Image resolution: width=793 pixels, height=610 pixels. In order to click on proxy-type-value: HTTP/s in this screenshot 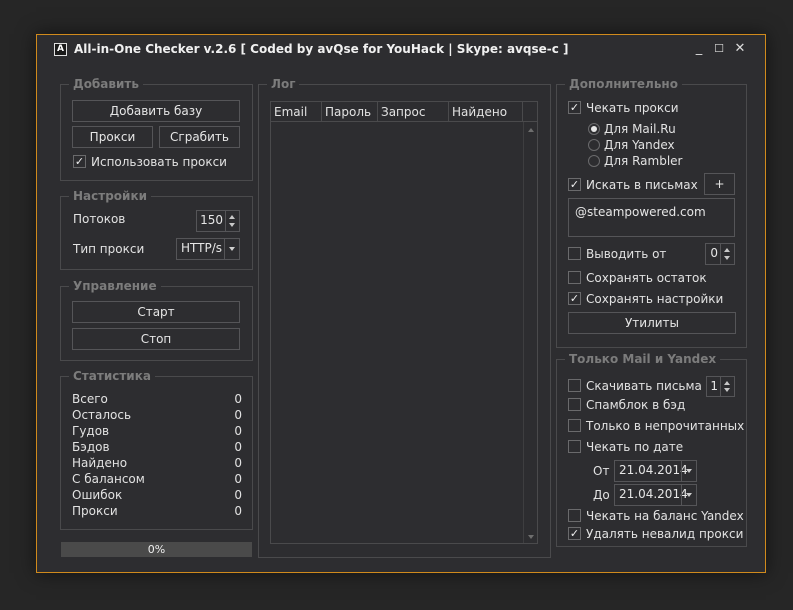, I will do `click(202, 248)`.